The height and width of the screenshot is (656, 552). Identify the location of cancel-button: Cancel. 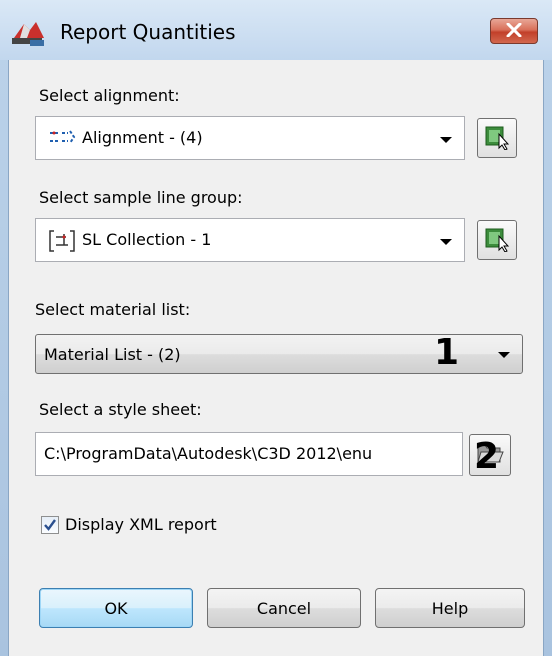
(284, 608).